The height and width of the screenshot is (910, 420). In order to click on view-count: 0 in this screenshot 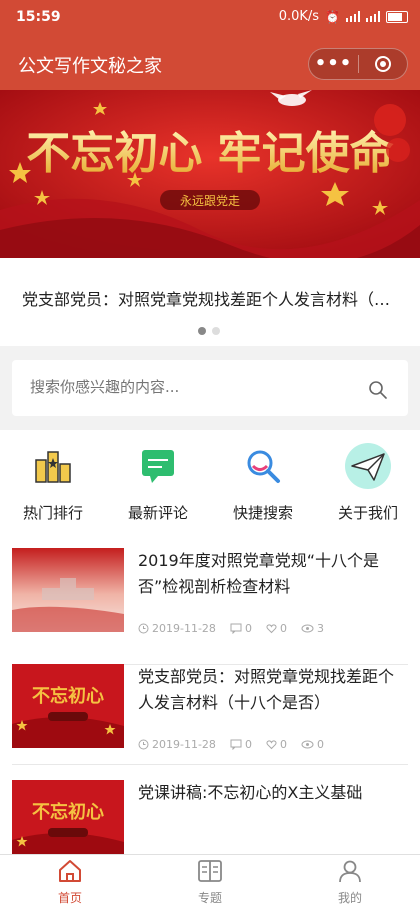, I will do `click(312, 744)`.